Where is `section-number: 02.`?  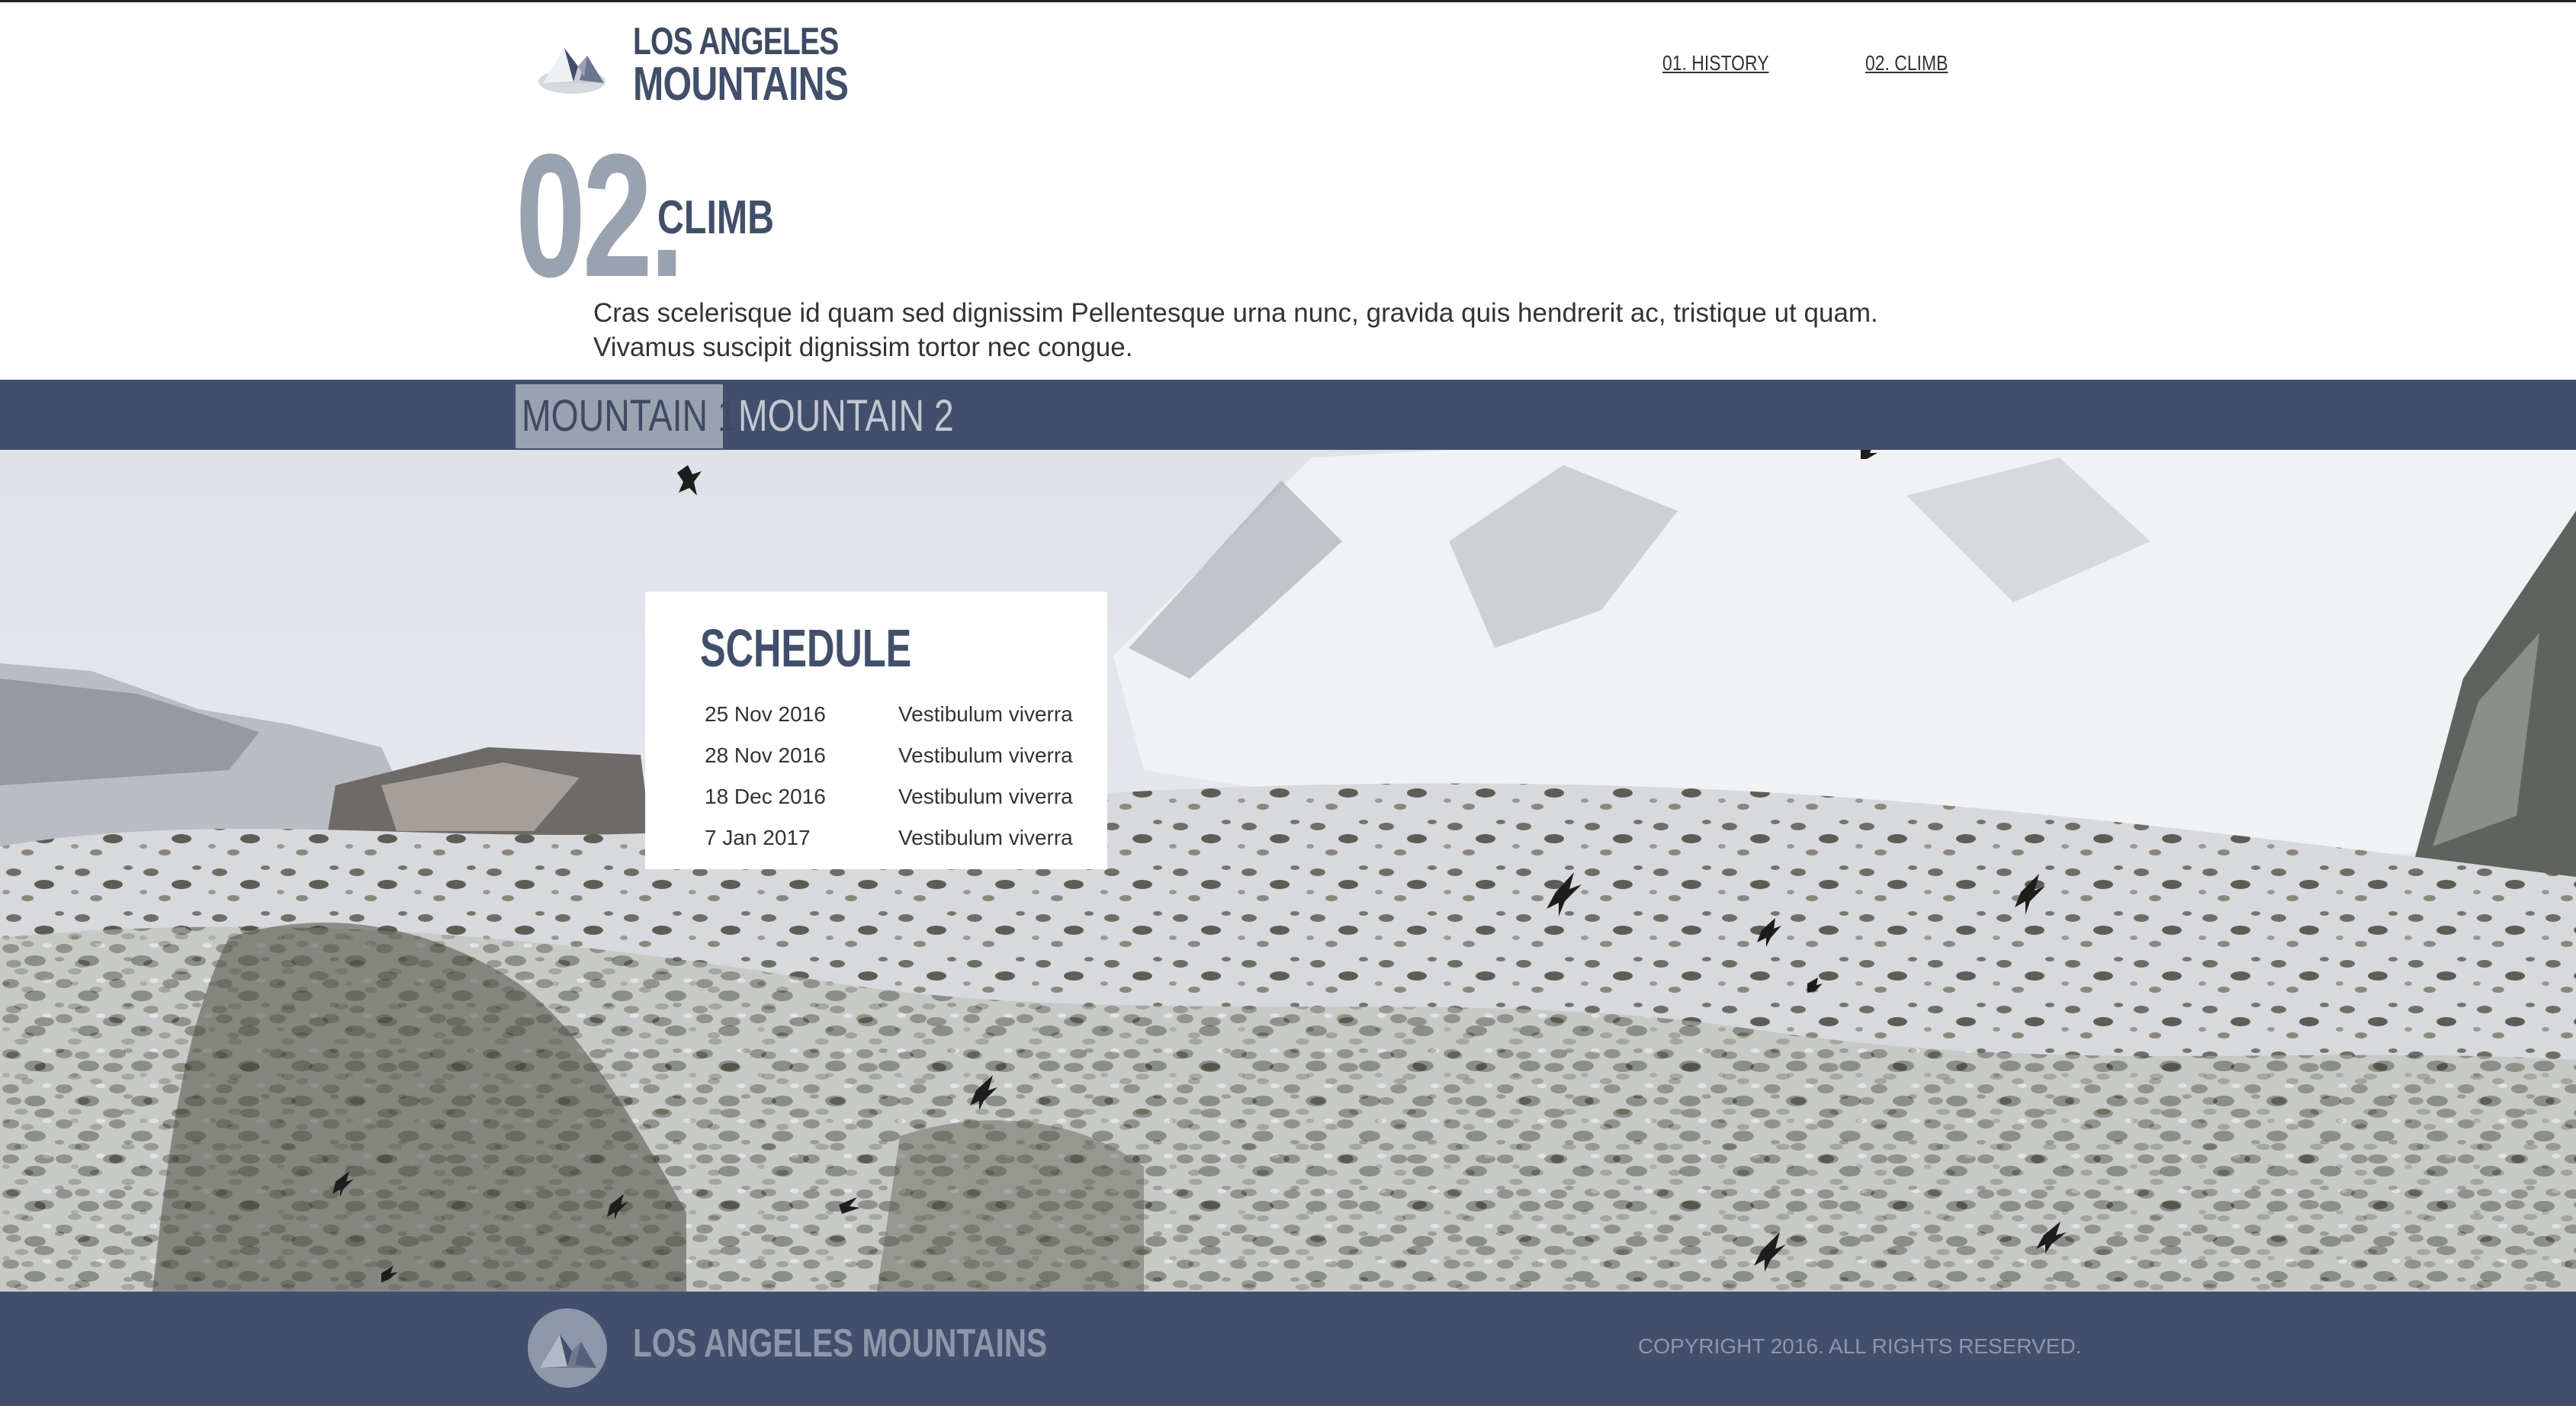 section-number: 02. is located at coordinates (600, 215).